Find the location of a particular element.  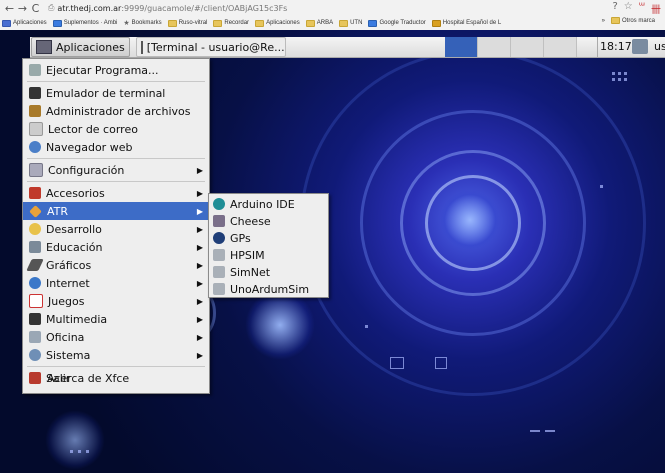

bookmark-apps: Aplicaciones is located at coordinates (24, 23).